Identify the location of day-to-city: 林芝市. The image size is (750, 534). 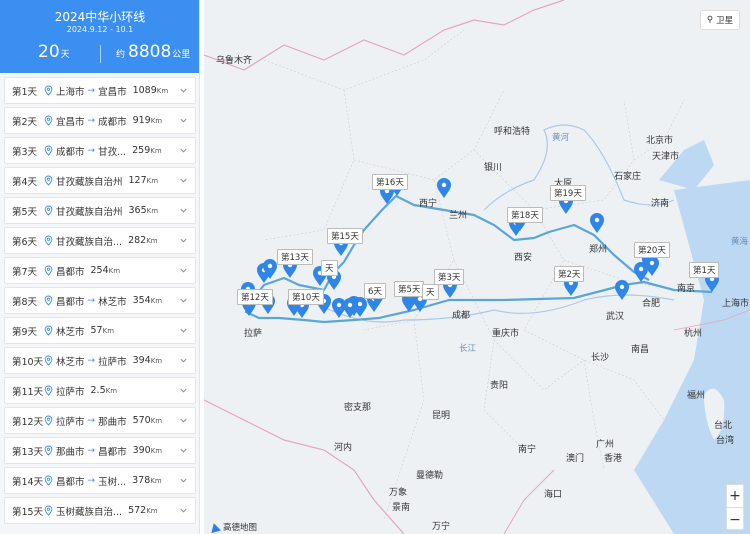
(112, 302).